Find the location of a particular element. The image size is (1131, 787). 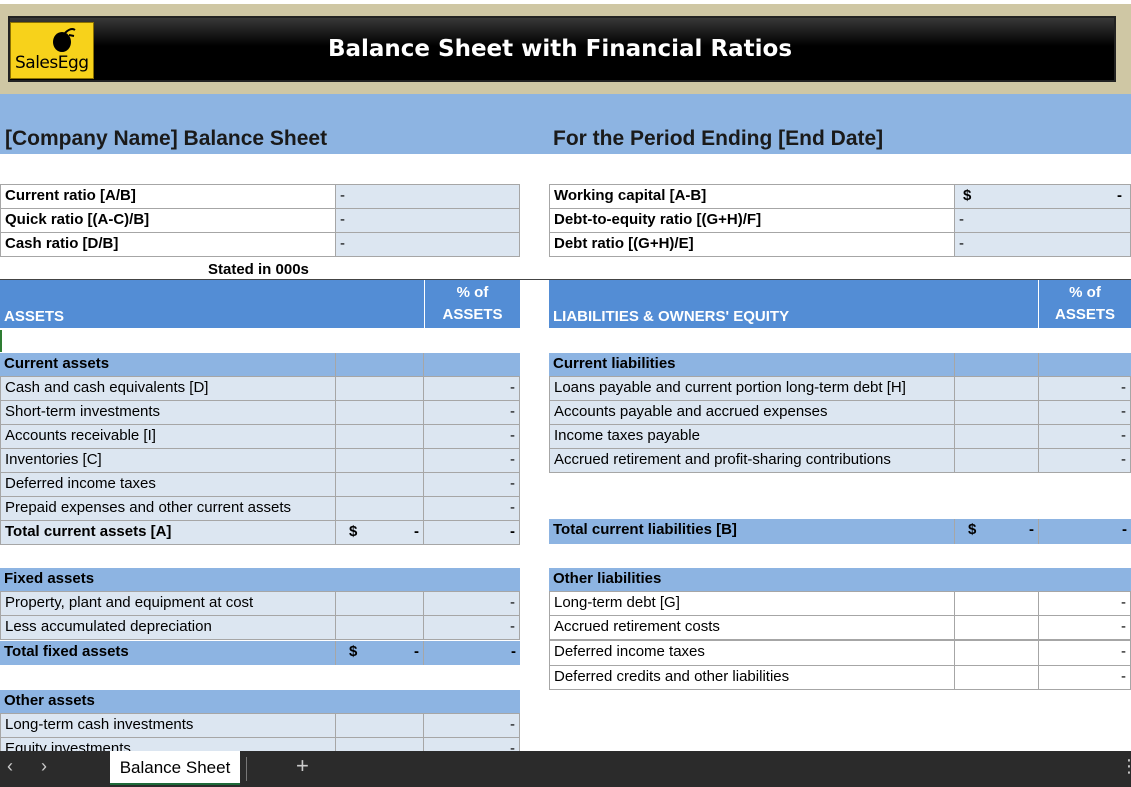

section-title-fixed-assets: Fixed assets is located at coordinates (260, 579).